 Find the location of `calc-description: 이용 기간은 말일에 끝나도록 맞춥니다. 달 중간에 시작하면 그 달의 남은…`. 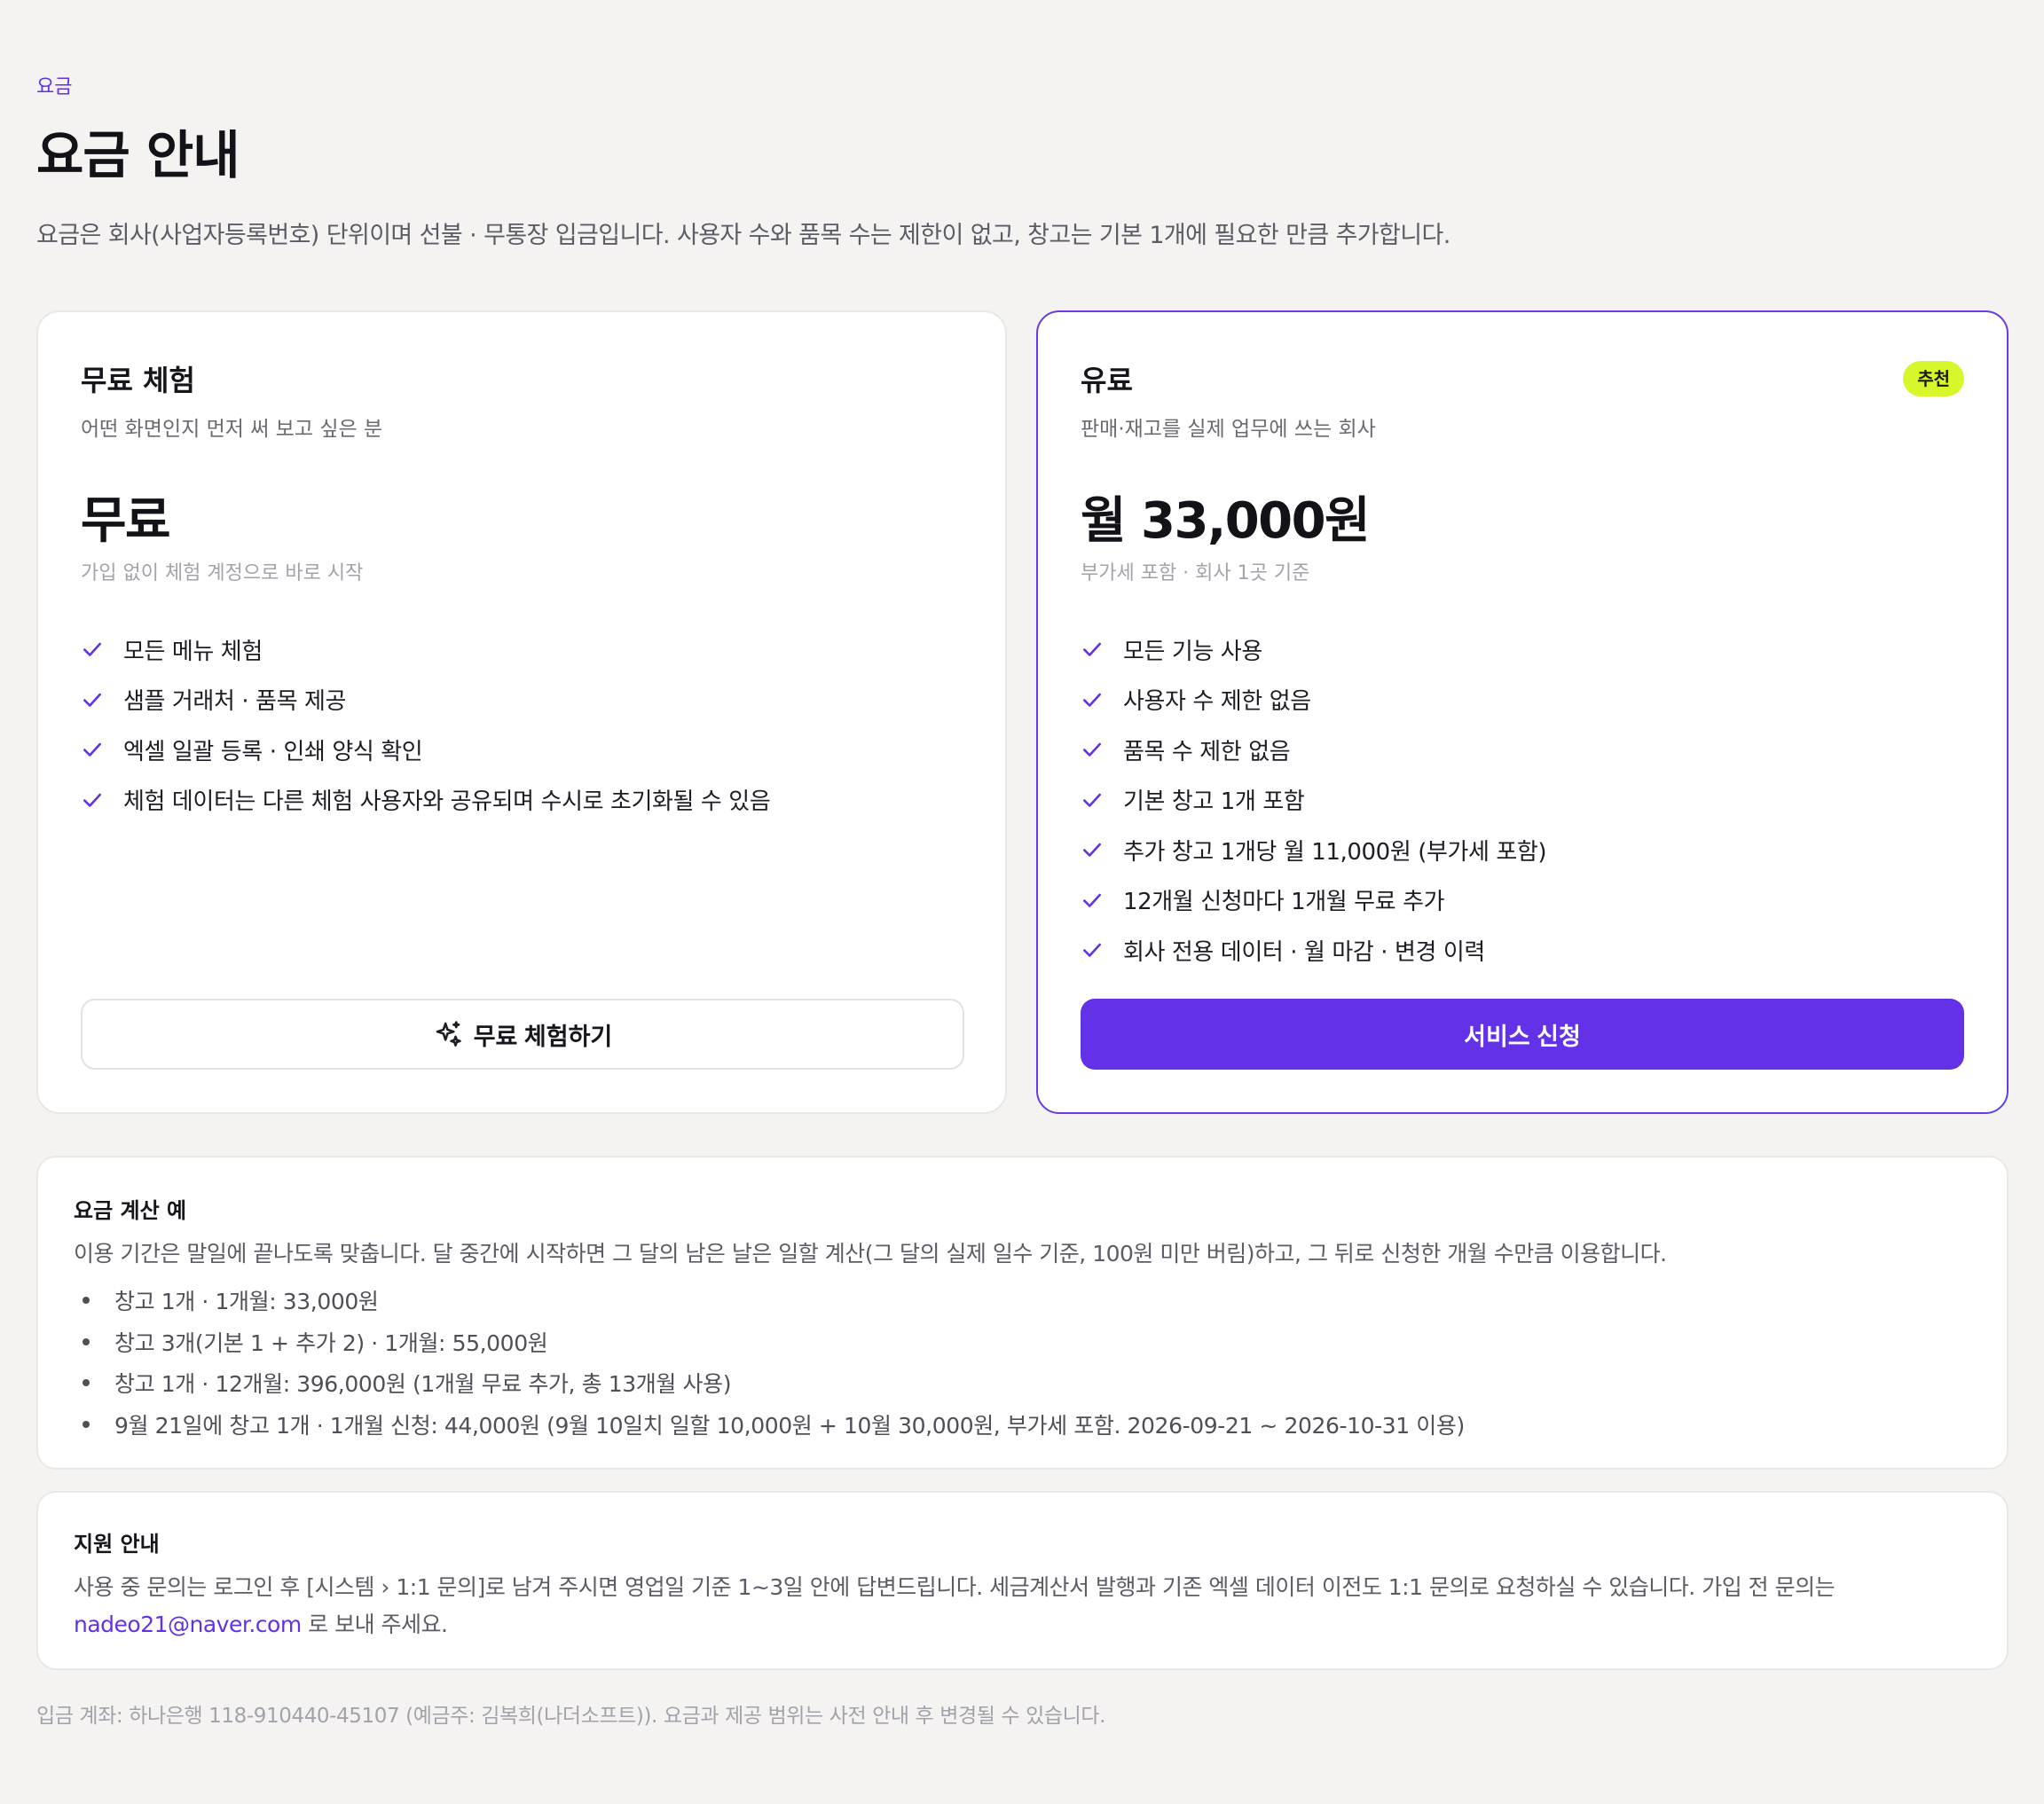

calc-description: 이용 기간은 말일에 끝나도록 맞춥니다. 달 중간에 시작하면 그 달의 남은… is located at coordinates (870, 1254).